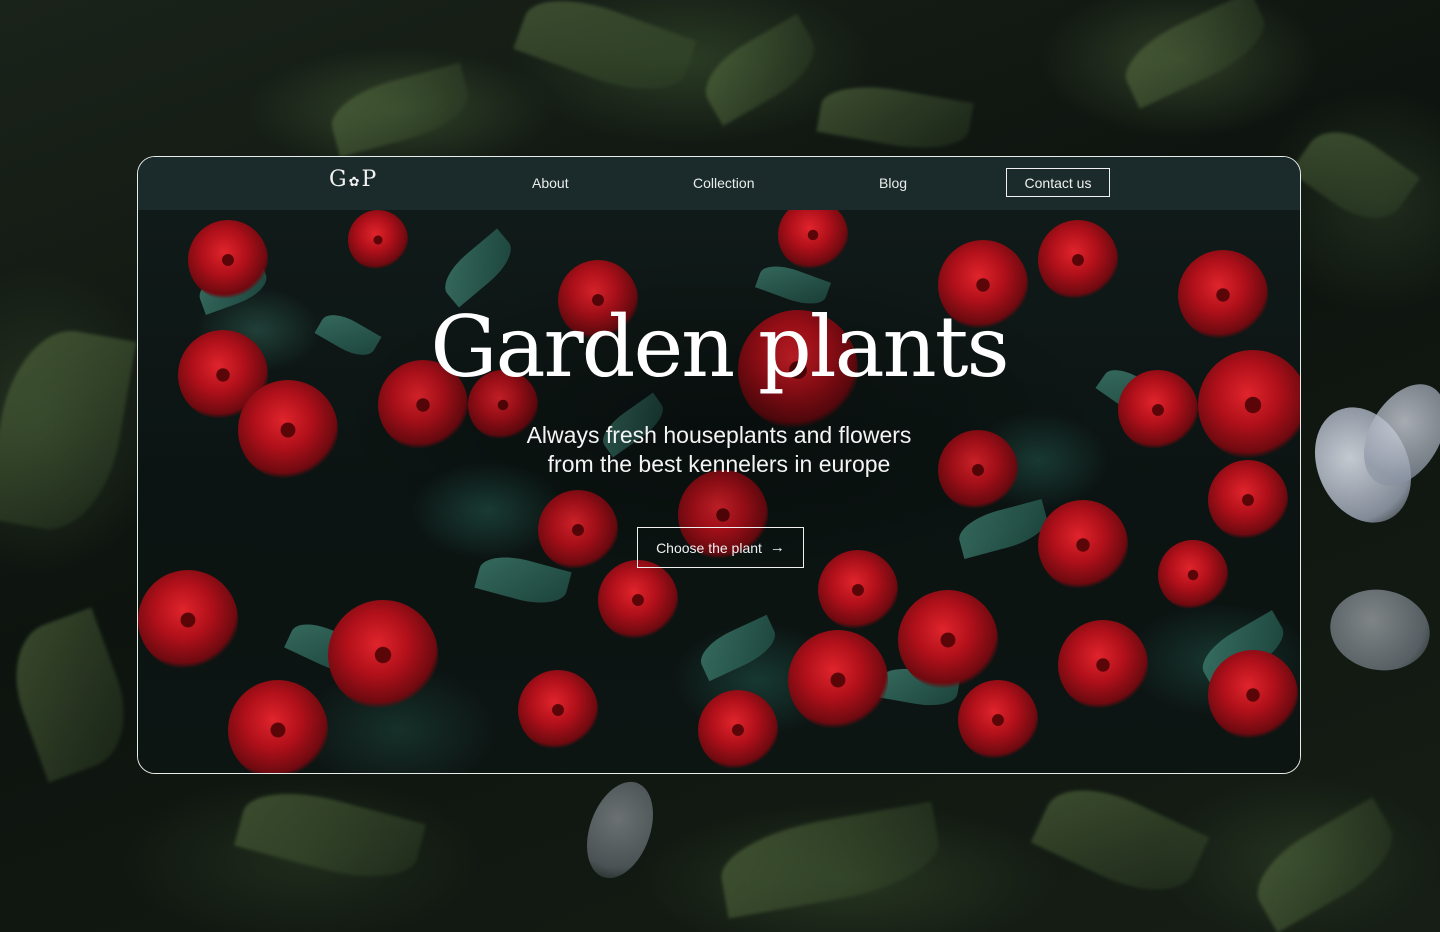  I want to click on hero-subtitle-line-2: from the best kennelers in europe, so click(719, 464).